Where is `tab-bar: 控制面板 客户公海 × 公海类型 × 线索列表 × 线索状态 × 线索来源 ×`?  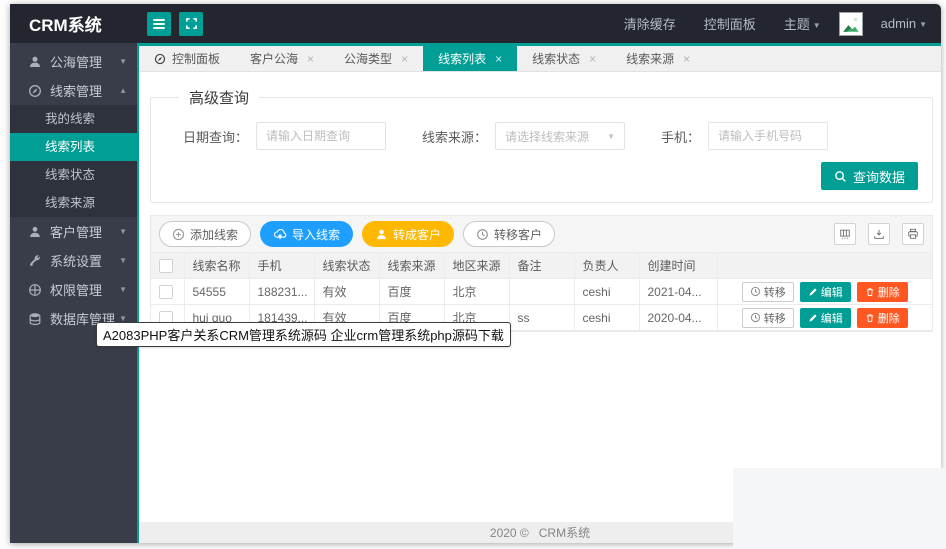
tab-bar: 控制面板 客户公海 × 公海类型 × 线索列表 × 线索状态 × 线索来源 × is located at coordinates (540, 59).